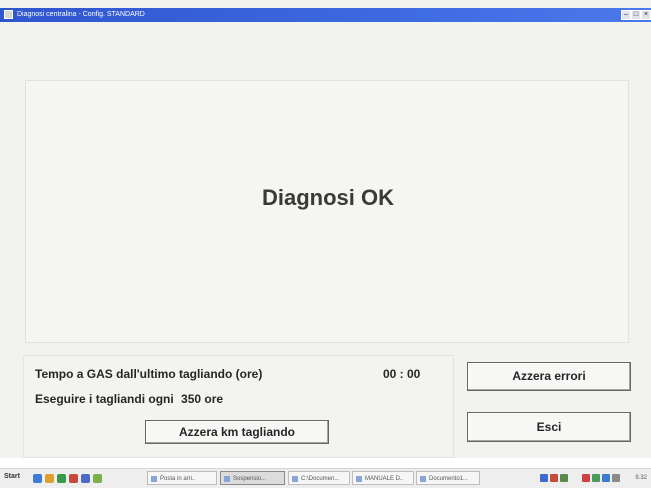 The height and width of the screenshot is (488, 651). What do you see at coordinates (616, 478) in the screenshot?
I see `tray-misc-icon` at bounding box center [616, 478].